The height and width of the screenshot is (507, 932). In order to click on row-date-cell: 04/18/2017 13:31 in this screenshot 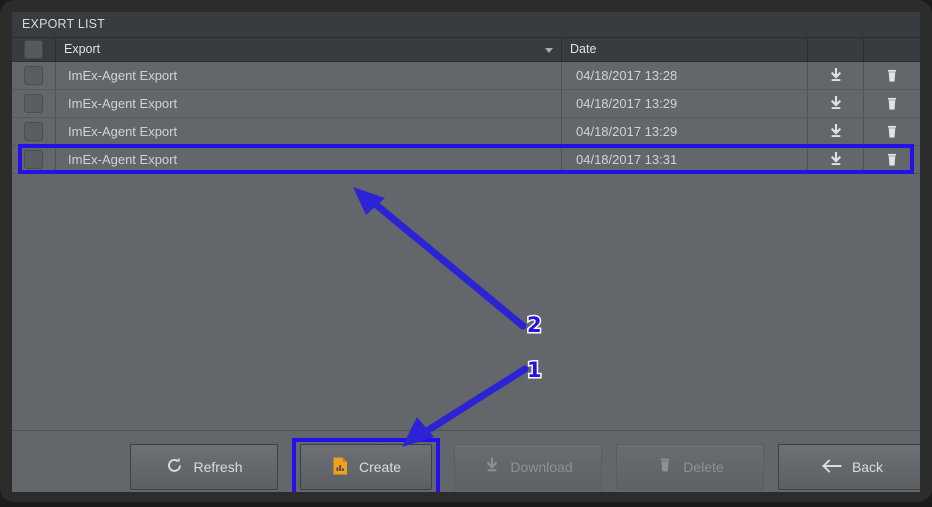, I will do `click(685, 159)`.